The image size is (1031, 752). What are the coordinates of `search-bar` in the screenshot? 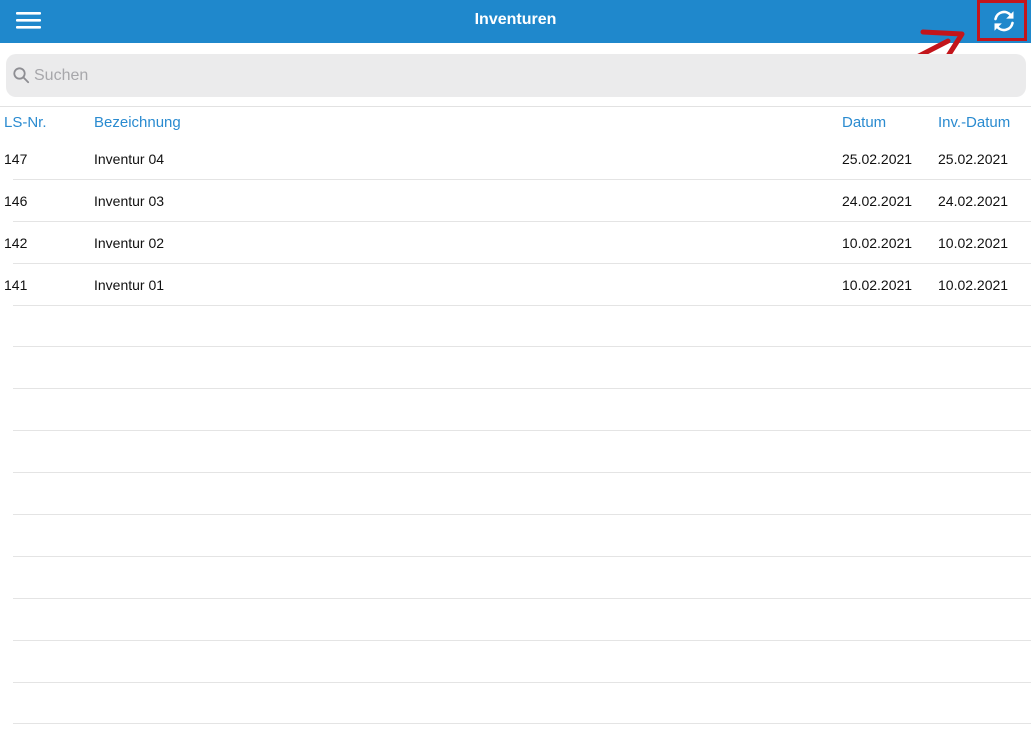 It's located at (516, 75).